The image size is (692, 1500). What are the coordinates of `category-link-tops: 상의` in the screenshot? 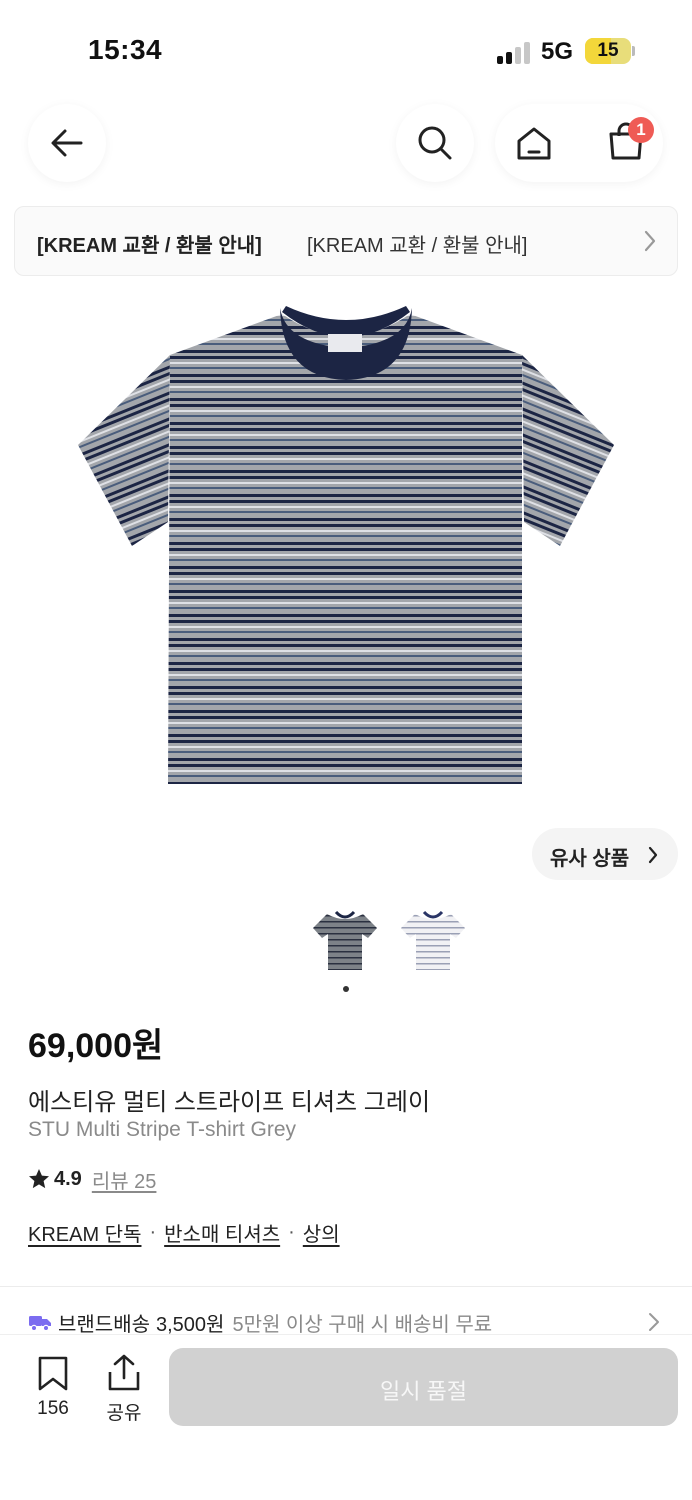 It's located at (321, 1232).